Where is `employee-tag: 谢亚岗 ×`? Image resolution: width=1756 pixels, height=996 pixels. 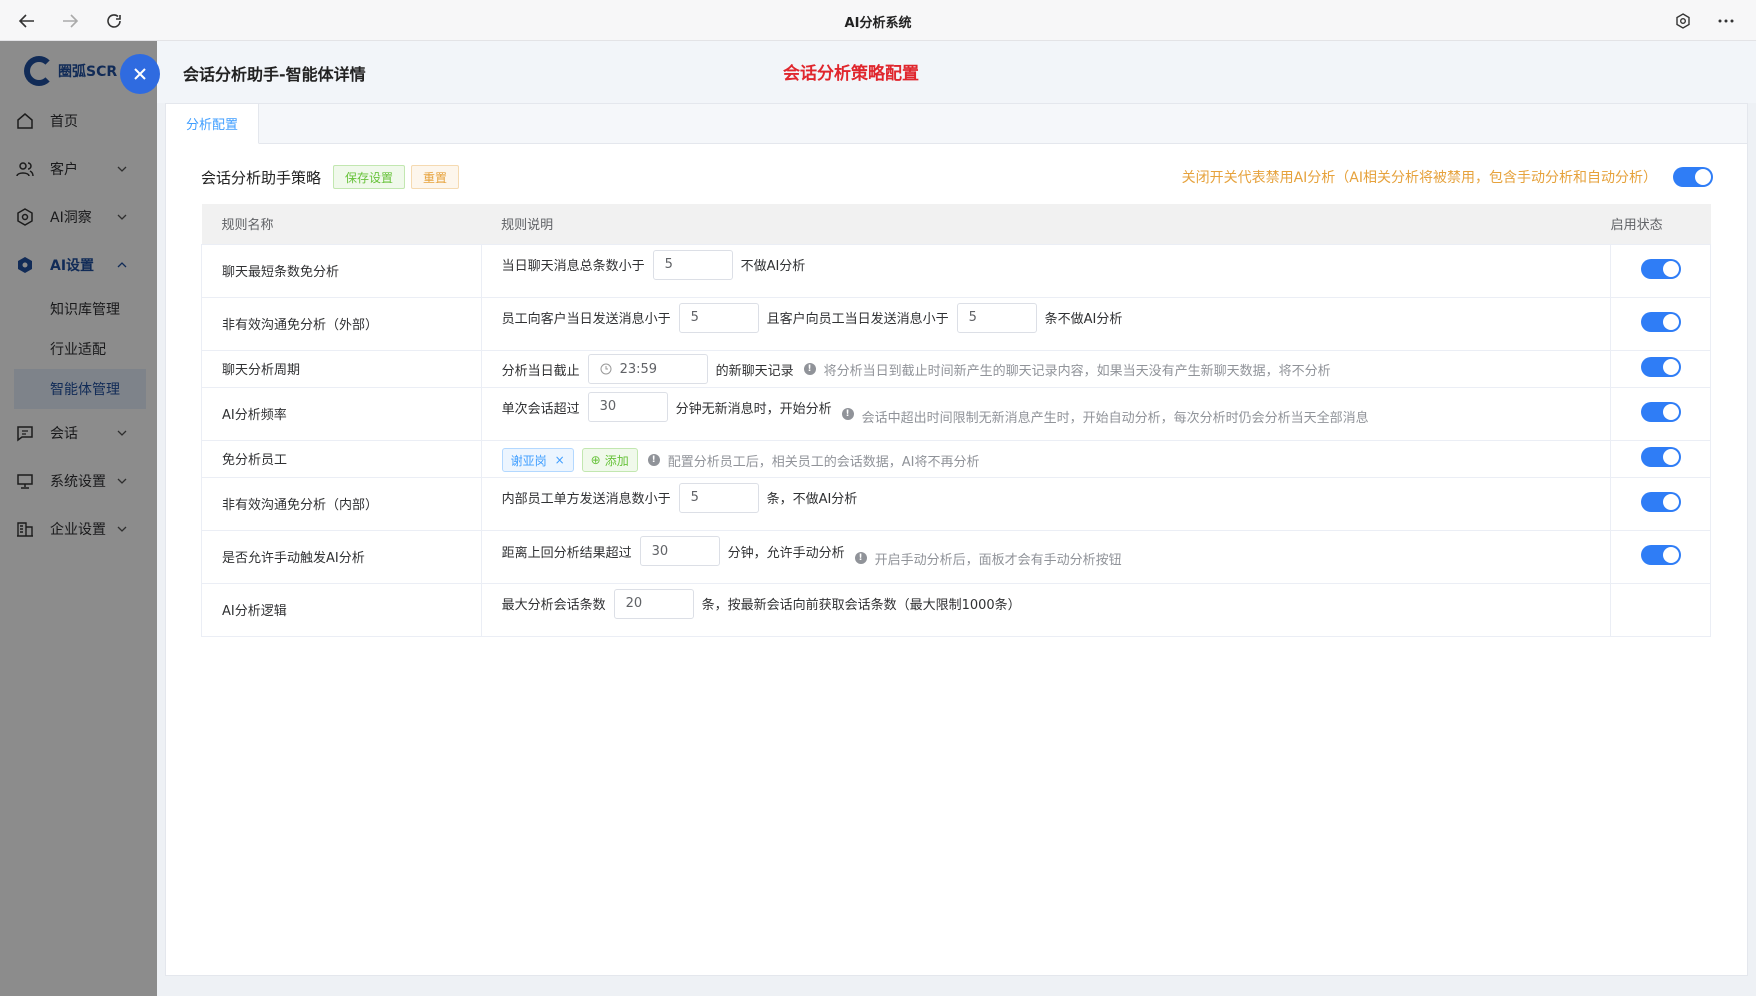 employee-tag: 谢亚岗 × is located at coordinates (537, 460).